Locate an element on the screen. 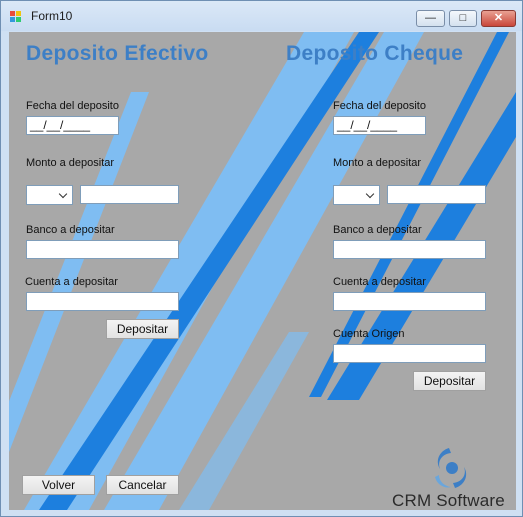 This screenshot has height=517, width=523. cheque-heading: Deposito Cheque is located at coordinates (375, 53).